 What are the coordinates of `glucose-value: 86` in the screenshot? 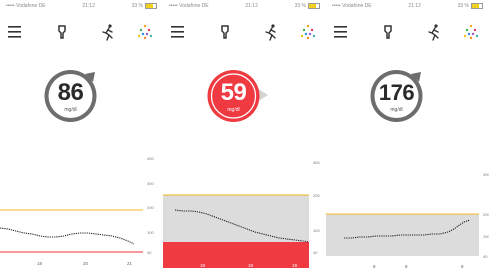 It's located at (70, 92).